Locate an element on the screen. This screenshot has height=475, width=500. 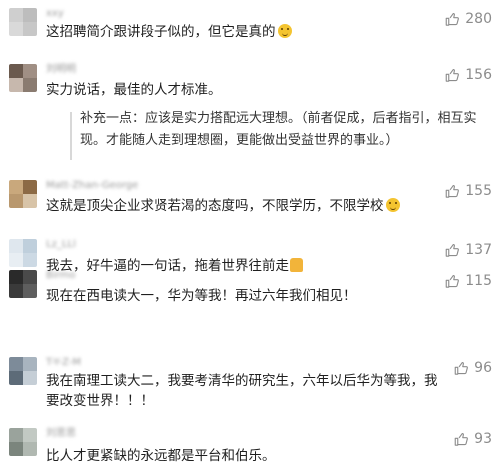
user-nickname: T-Y-Z-M is located at coordinates (63, 363).